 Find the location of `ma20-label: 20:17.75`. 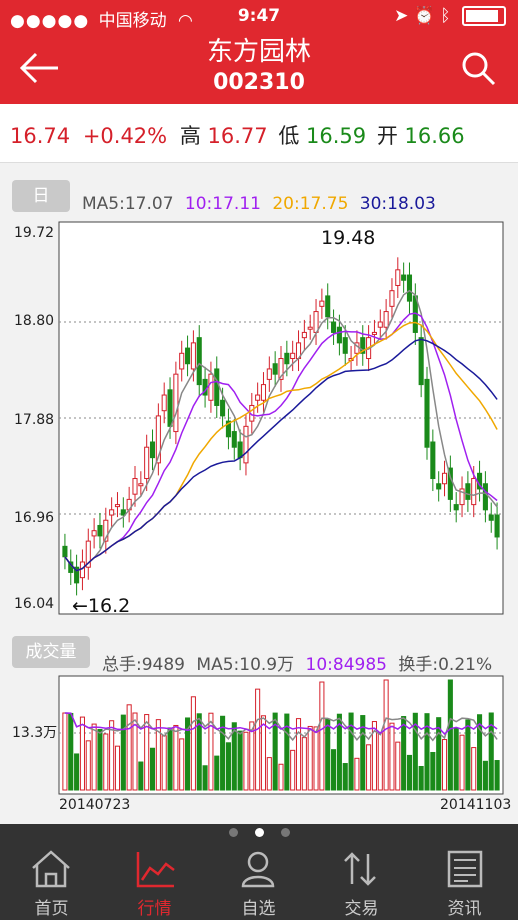

ma20-label: 20:17.75 is located at coordinates (310, 204).